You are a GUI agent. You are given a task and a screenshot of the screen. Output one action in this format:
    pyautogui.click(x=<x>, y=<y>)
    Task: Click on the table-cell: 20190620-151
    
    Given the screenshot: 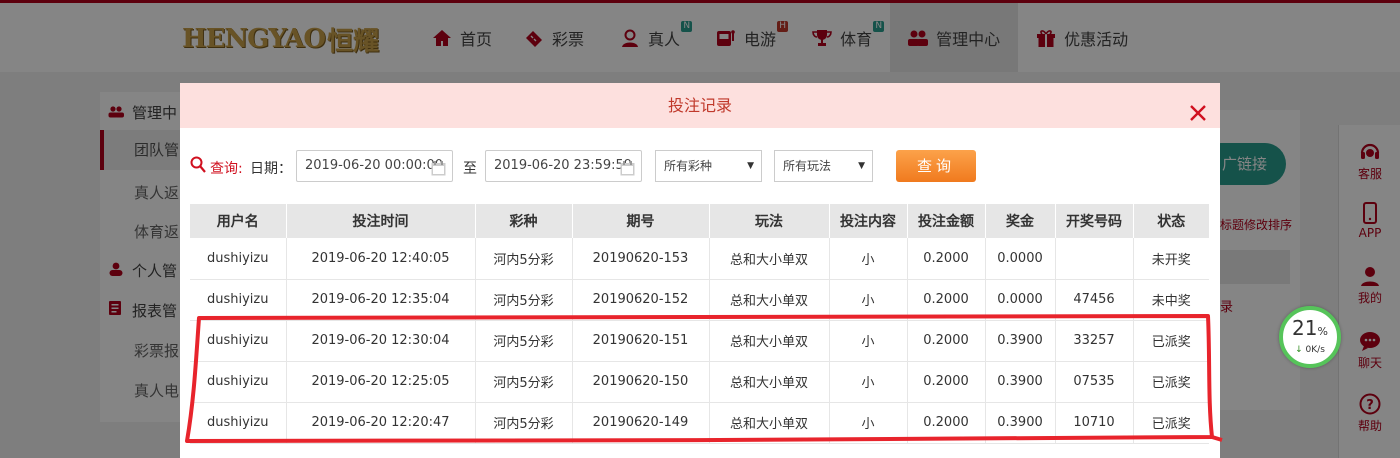 What is the action you would take?
    pyautogui.click(x=641, y=341)
    